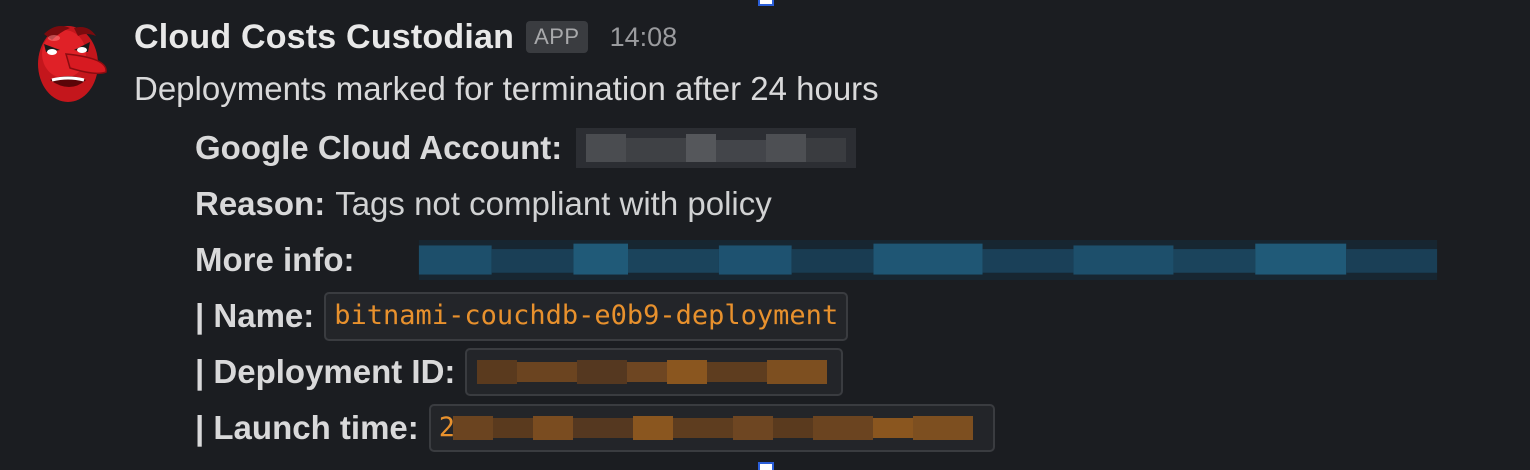 The height and width of the screenshot is (470, 1530). Describe the element at coordinates (325, 371) in the screenshot. I see `deployment-id-label: | Deployment ID:` at that location.